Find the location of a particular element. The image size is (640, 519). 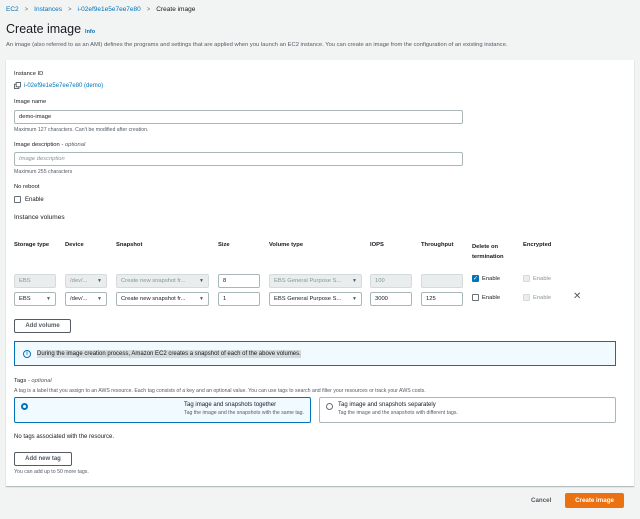

tags-label: Tags - optional is located at coordinates (33, 381).